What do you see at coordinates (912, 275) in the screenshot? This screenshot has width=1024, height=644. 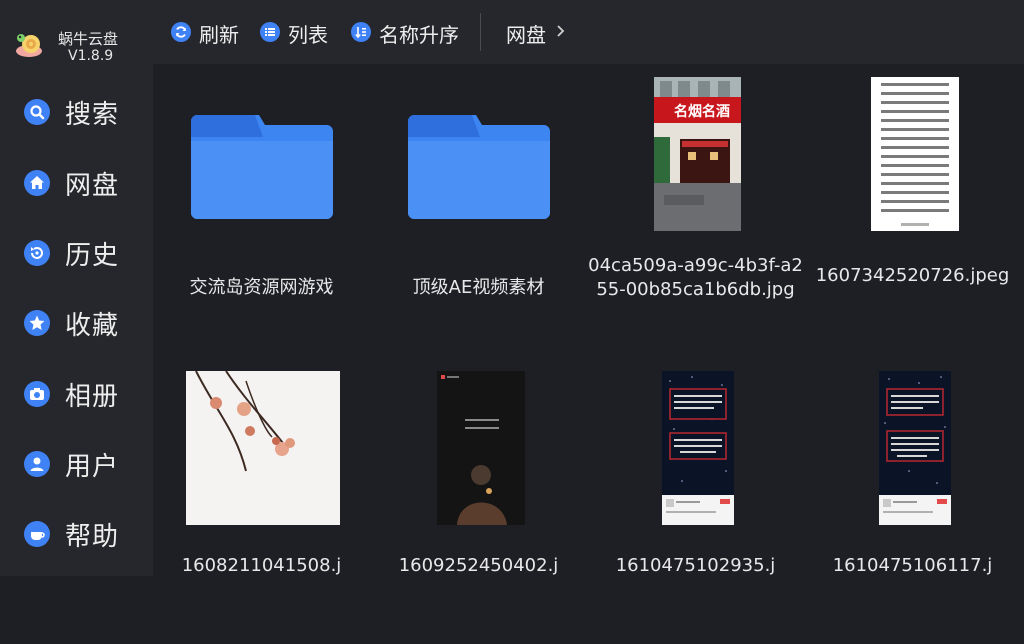 I see `file-name: 1607342520726.jpeg` at bounding box center [912, 275].